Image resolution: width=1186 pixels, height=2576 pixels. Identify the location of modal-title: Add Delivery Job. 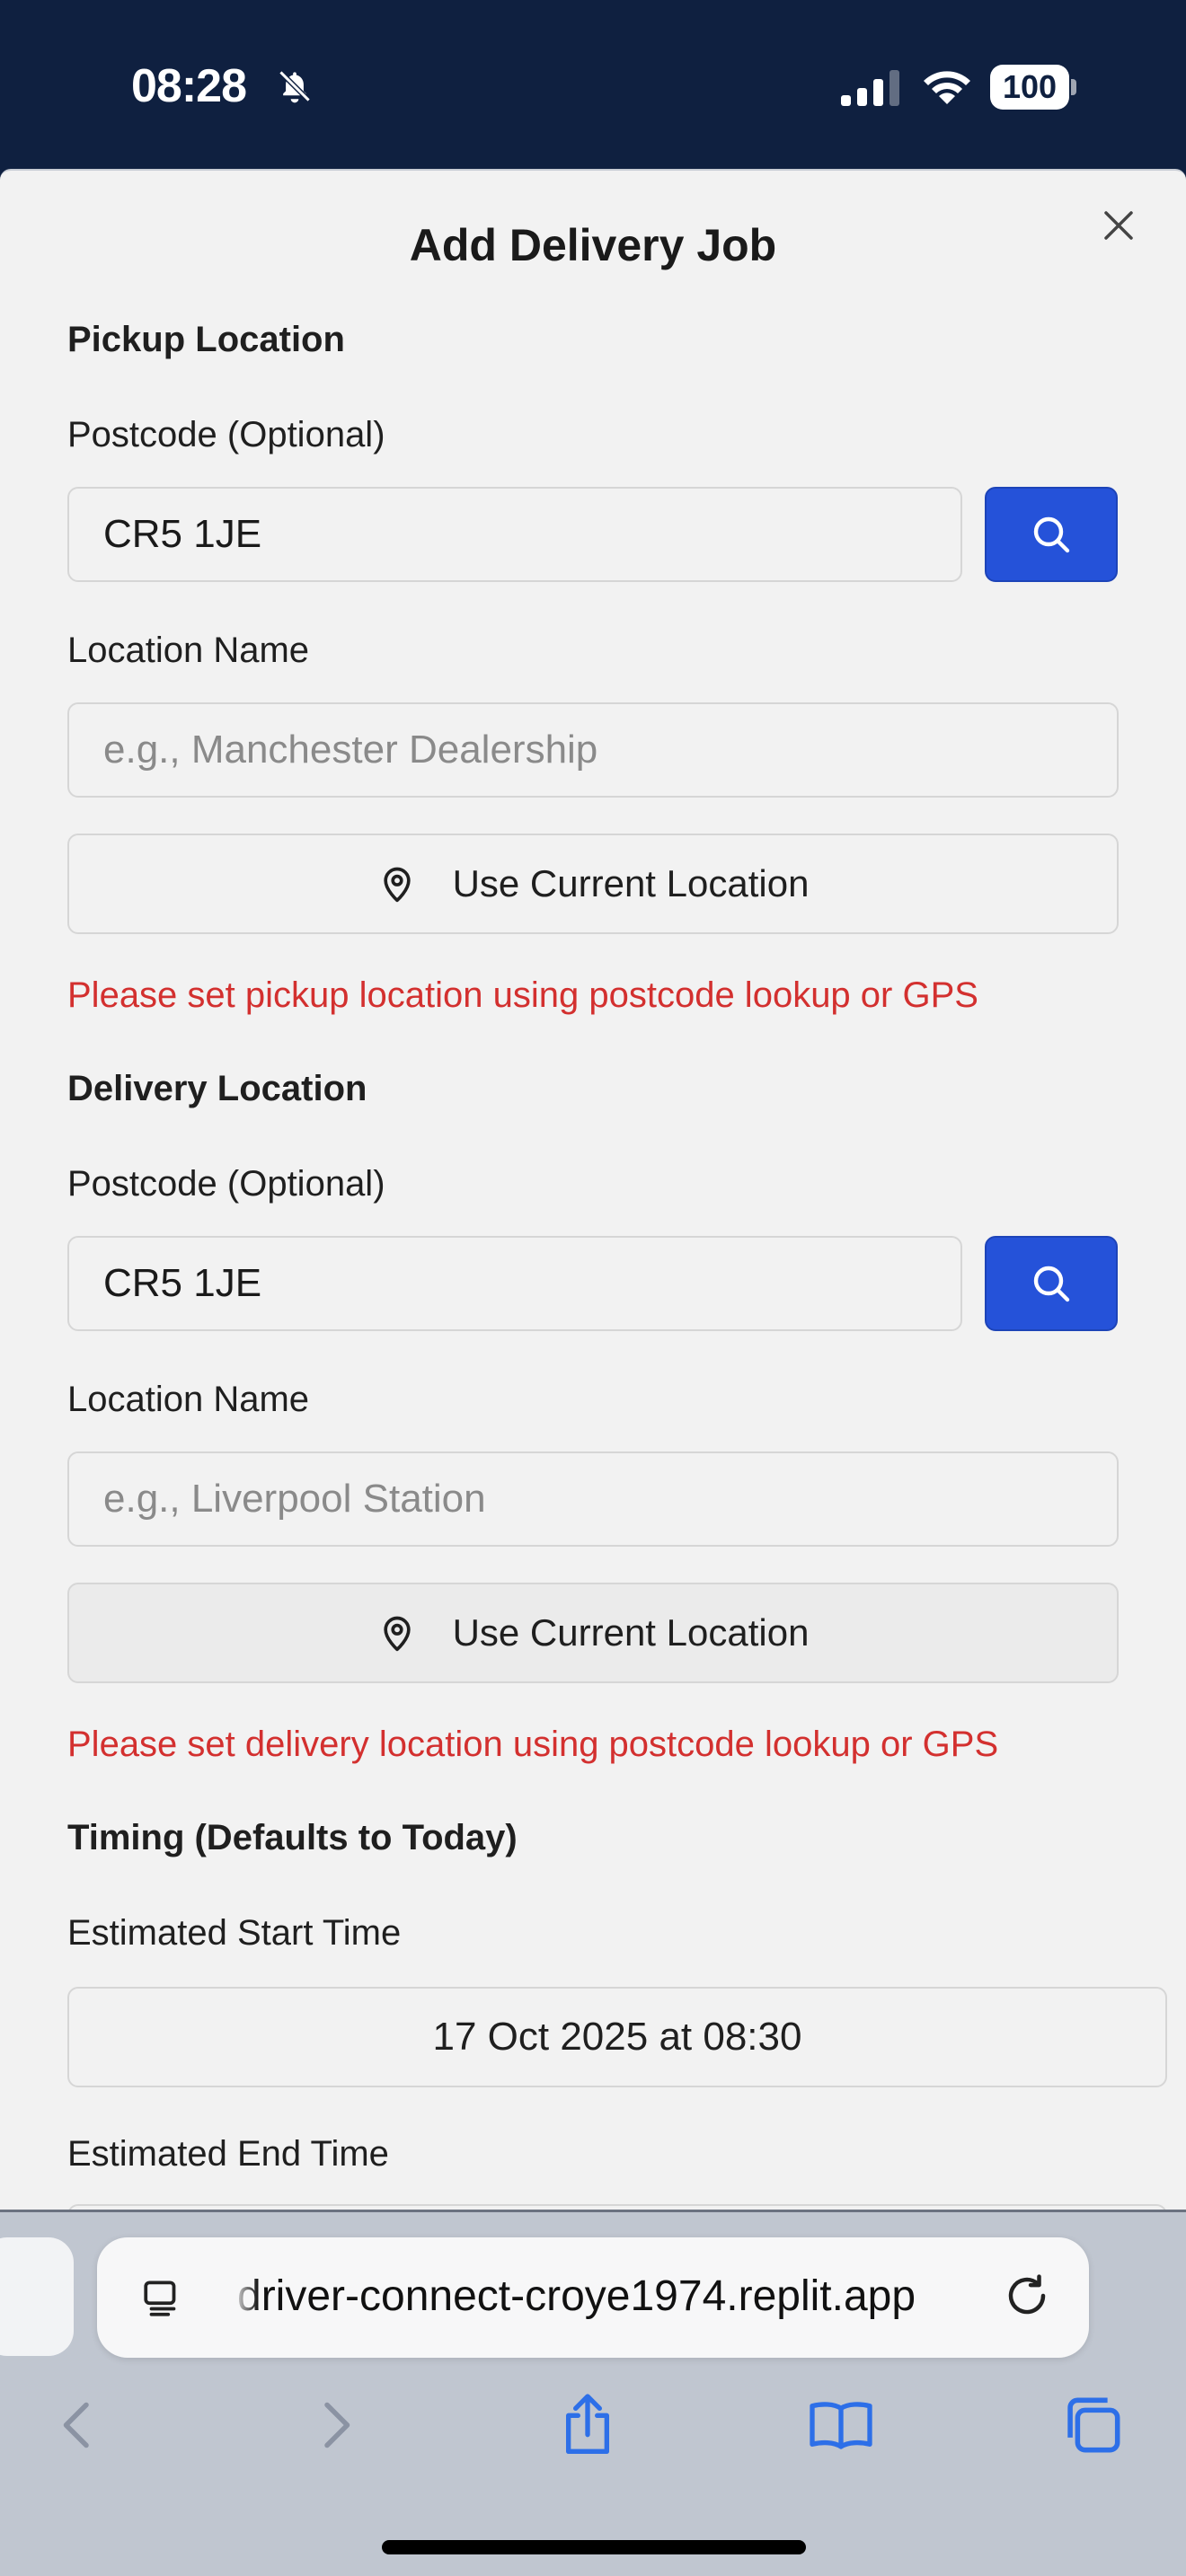
(593, 245).